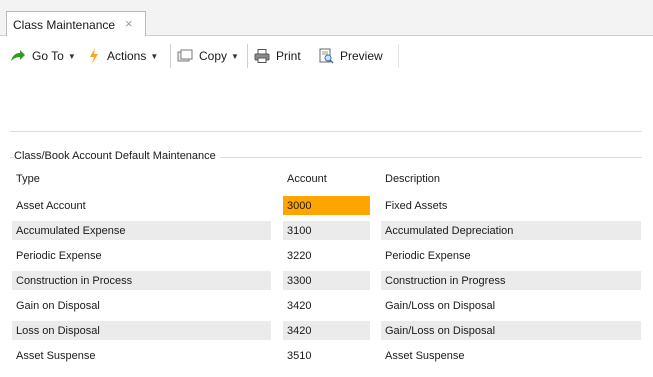 The height and width of the screenshot is (377, 653). Describe the element at coordinates (64, 25) in the screenshot. I see `tab-title: Class Maintenance` at that location.